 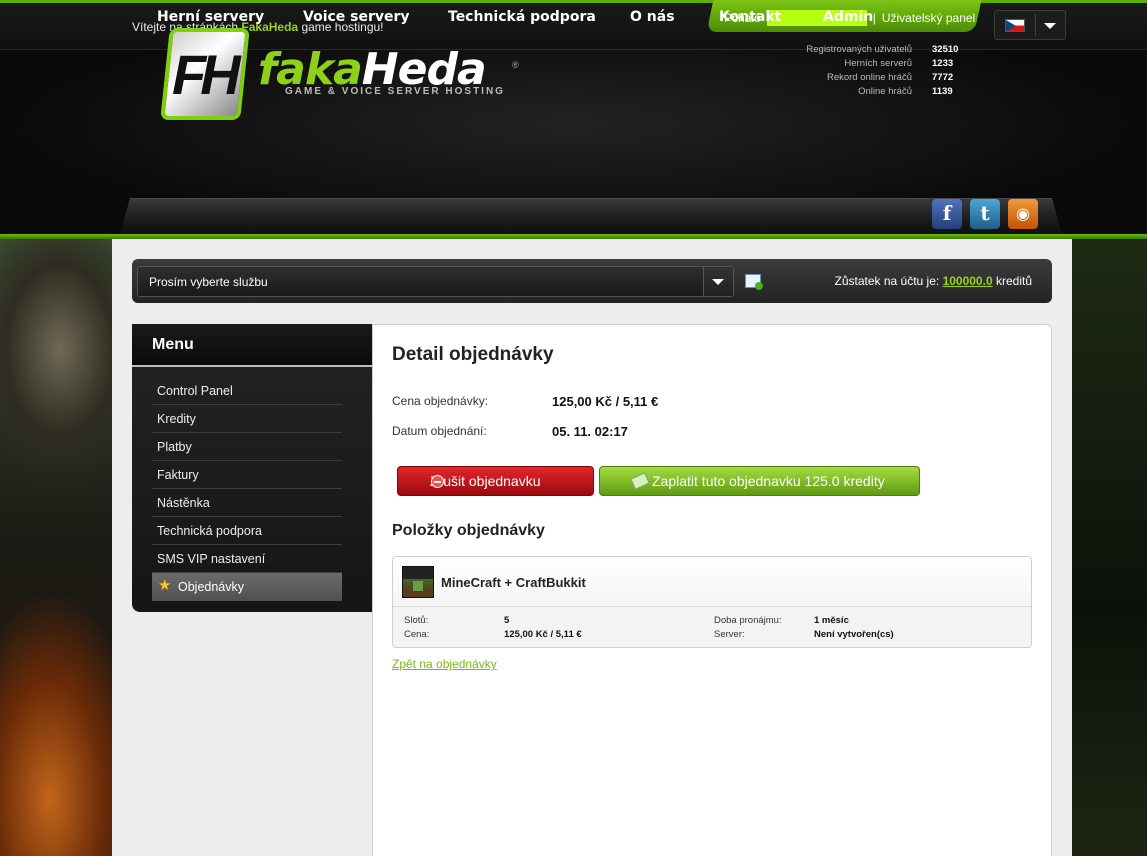 I want to click on item-price-value: 125,00 Kč / 5,11 €, so click(x=543, y=634).